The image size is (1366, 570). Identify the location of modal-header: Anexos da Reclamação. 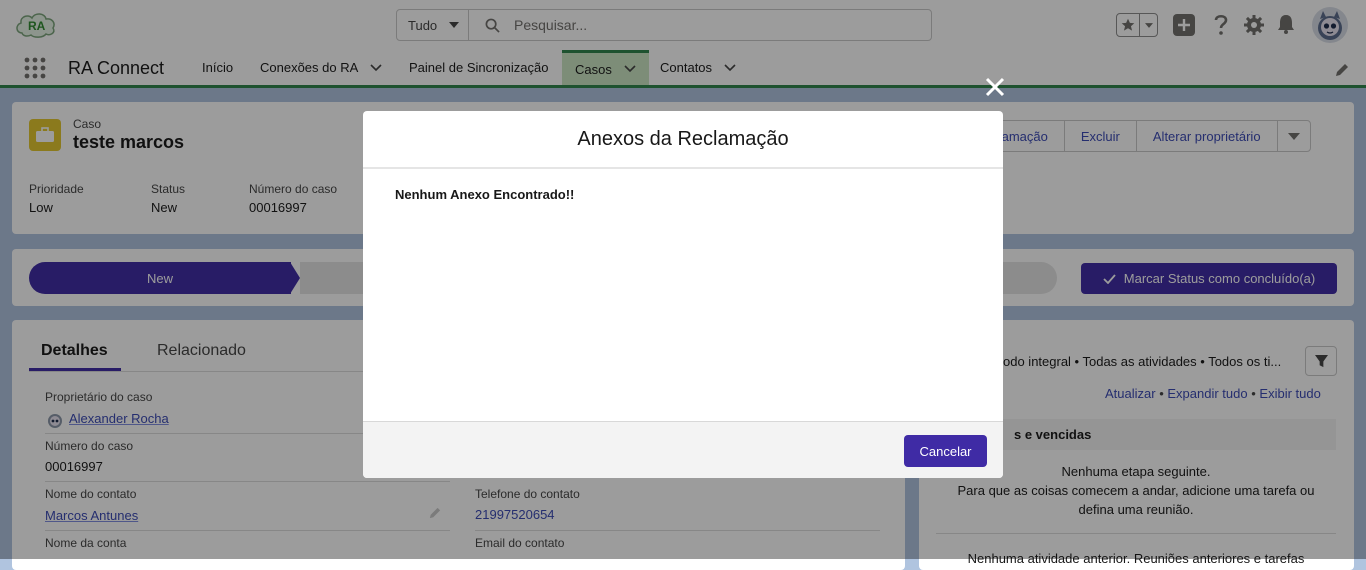
(683, 140).